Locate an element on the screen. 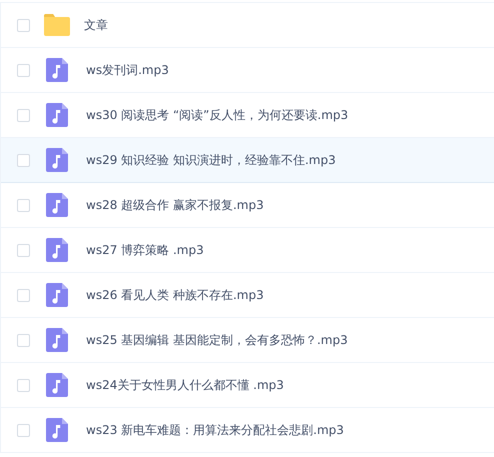 This screenshot has width=494, height=457. file-name: ws23 新电车难题：用算法来分配社会悲剧.mp3 is located at coordinates (215, 430).